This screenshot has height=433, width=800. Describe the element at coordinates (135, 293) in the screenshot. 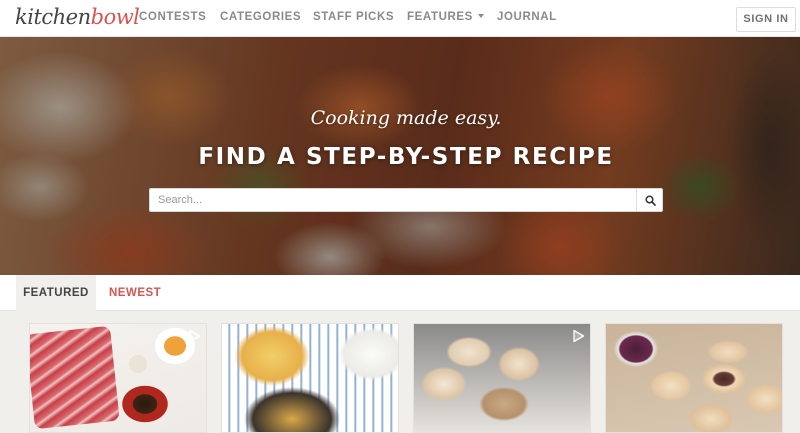

I see `tab-newest: NEWEST` at that location.